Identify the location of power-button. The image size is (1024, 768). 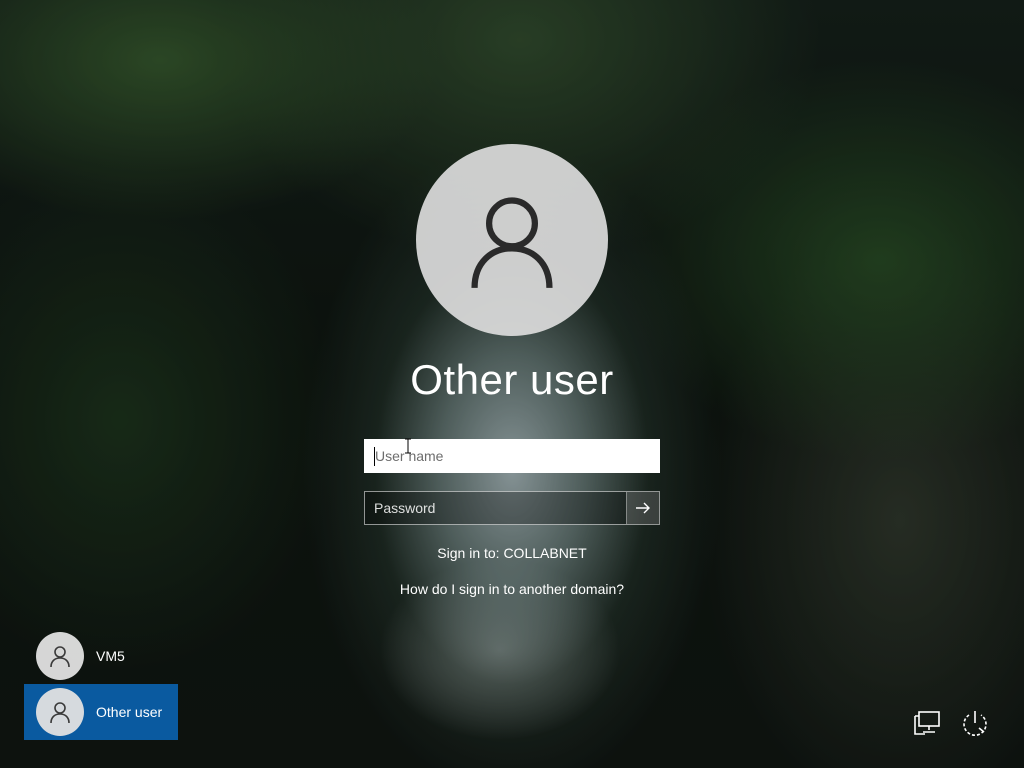
(975, 723).